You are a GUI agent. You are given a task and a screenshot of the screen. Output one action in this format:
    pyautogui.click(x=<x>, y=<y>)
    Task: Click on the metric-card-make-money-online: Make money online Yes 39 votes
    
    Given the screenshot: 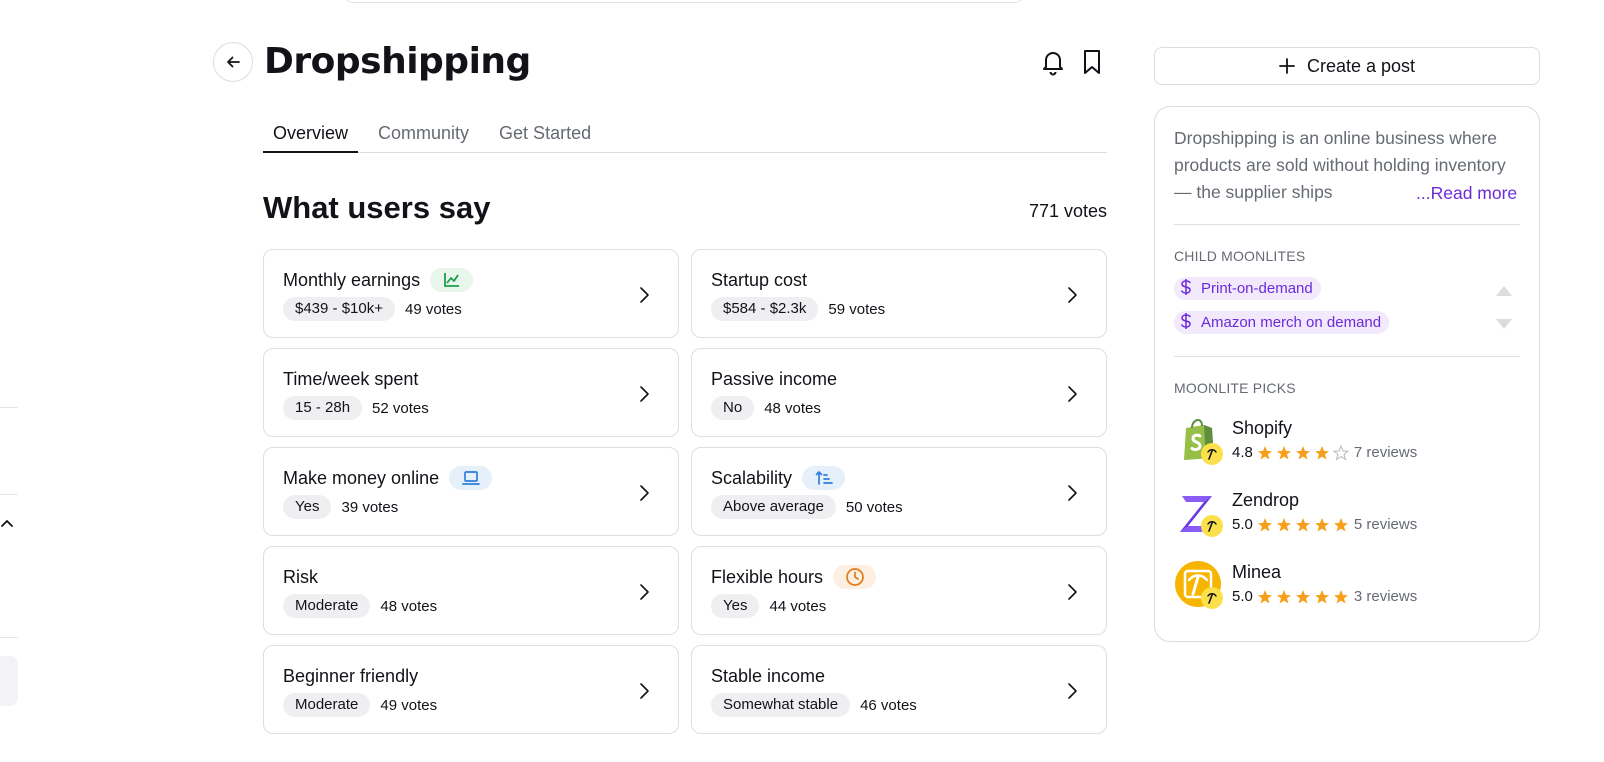 What is the action you would take?
    pyautogui.click(x=471, y=491)
    